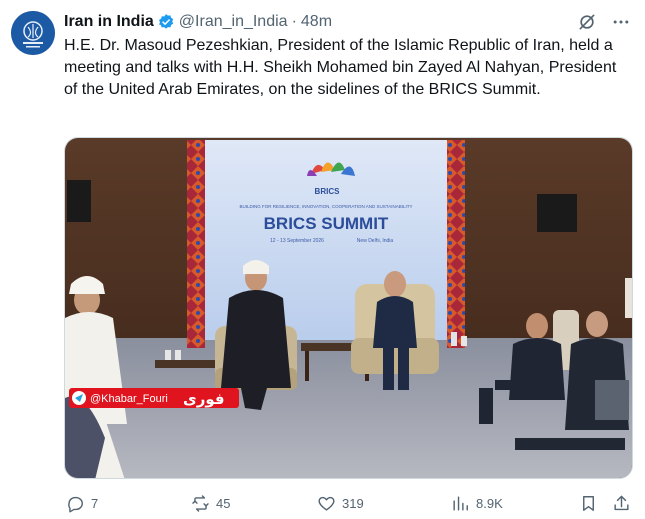 Image resolution: width=645 pixels, height=519 pixels. Describe the element at coordinates (223, 503) in the screenshot. I see `repost-count: 45` at that location.